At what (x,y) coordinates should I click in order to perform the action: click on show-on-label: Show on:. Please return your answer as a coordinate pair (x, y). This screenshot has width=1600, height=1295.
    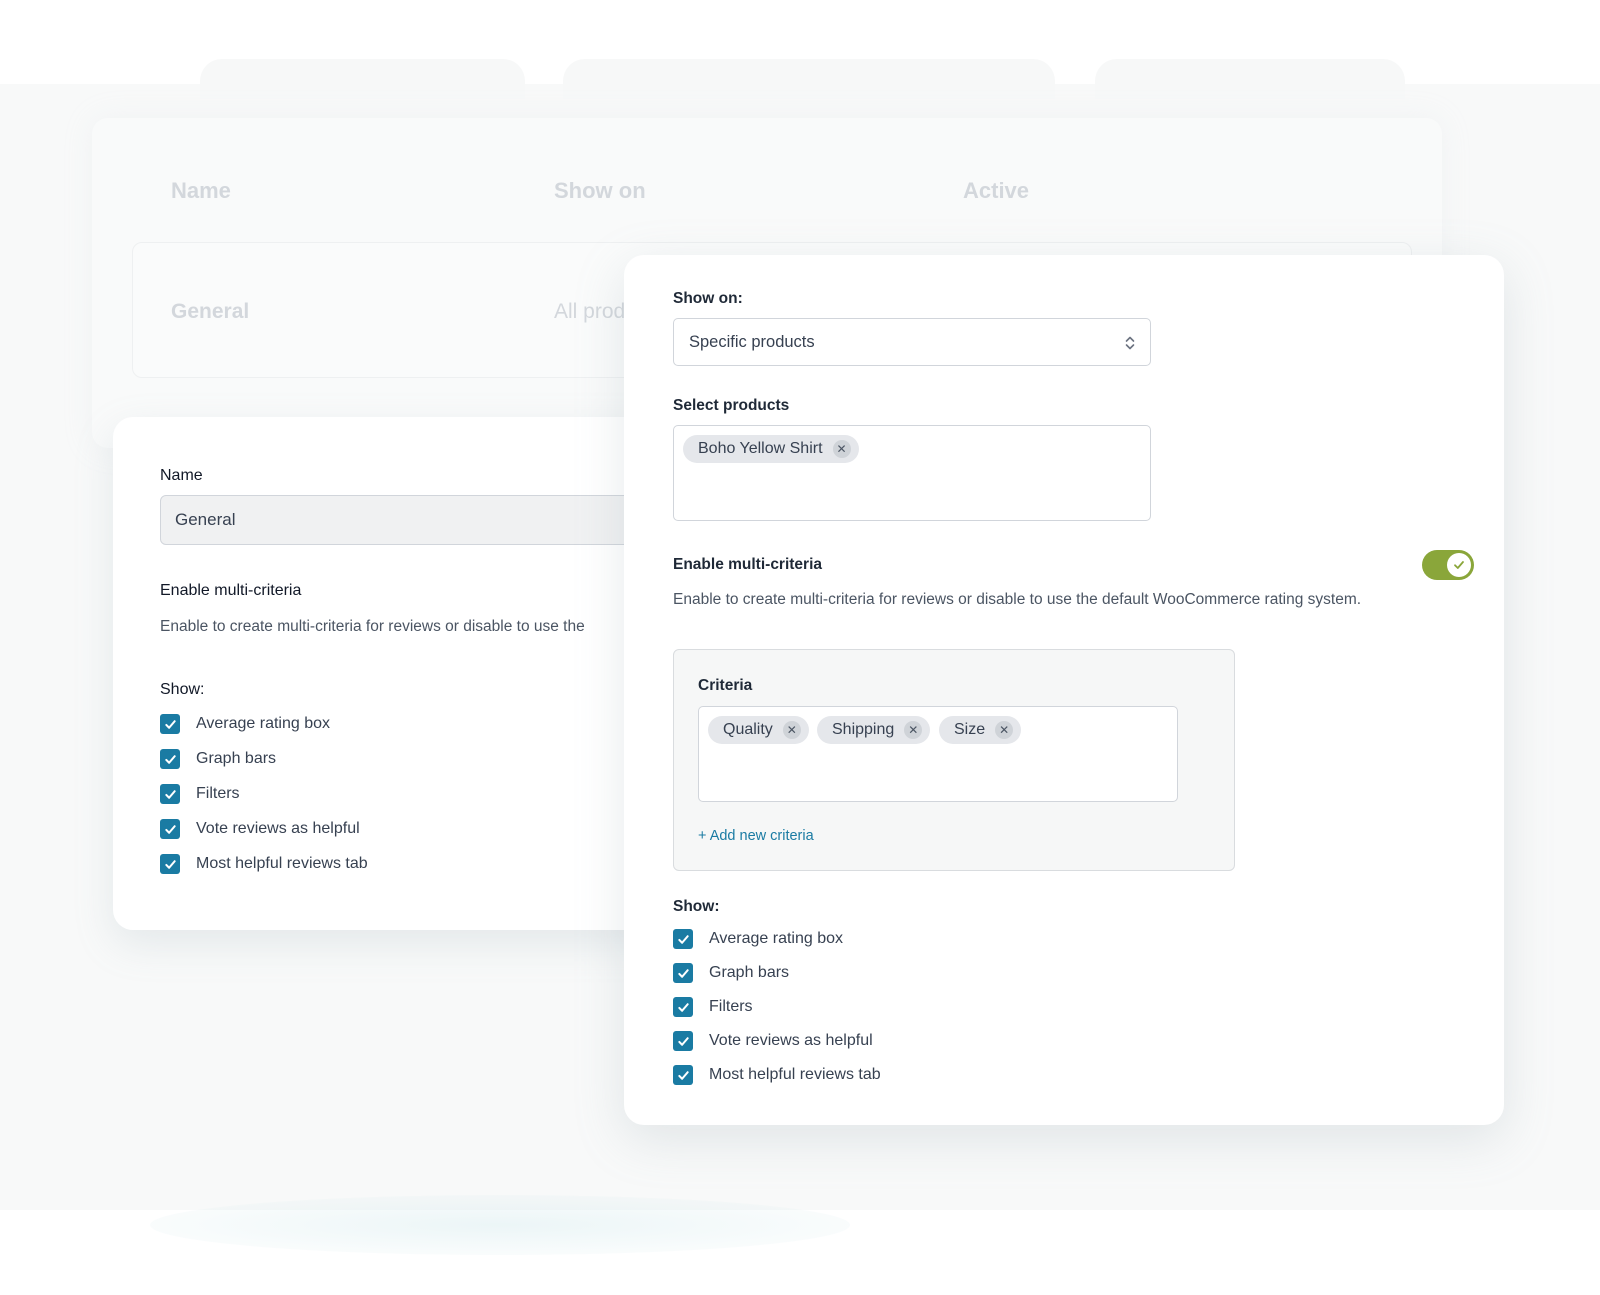
    Looking at the image, I should click on (708, 298).